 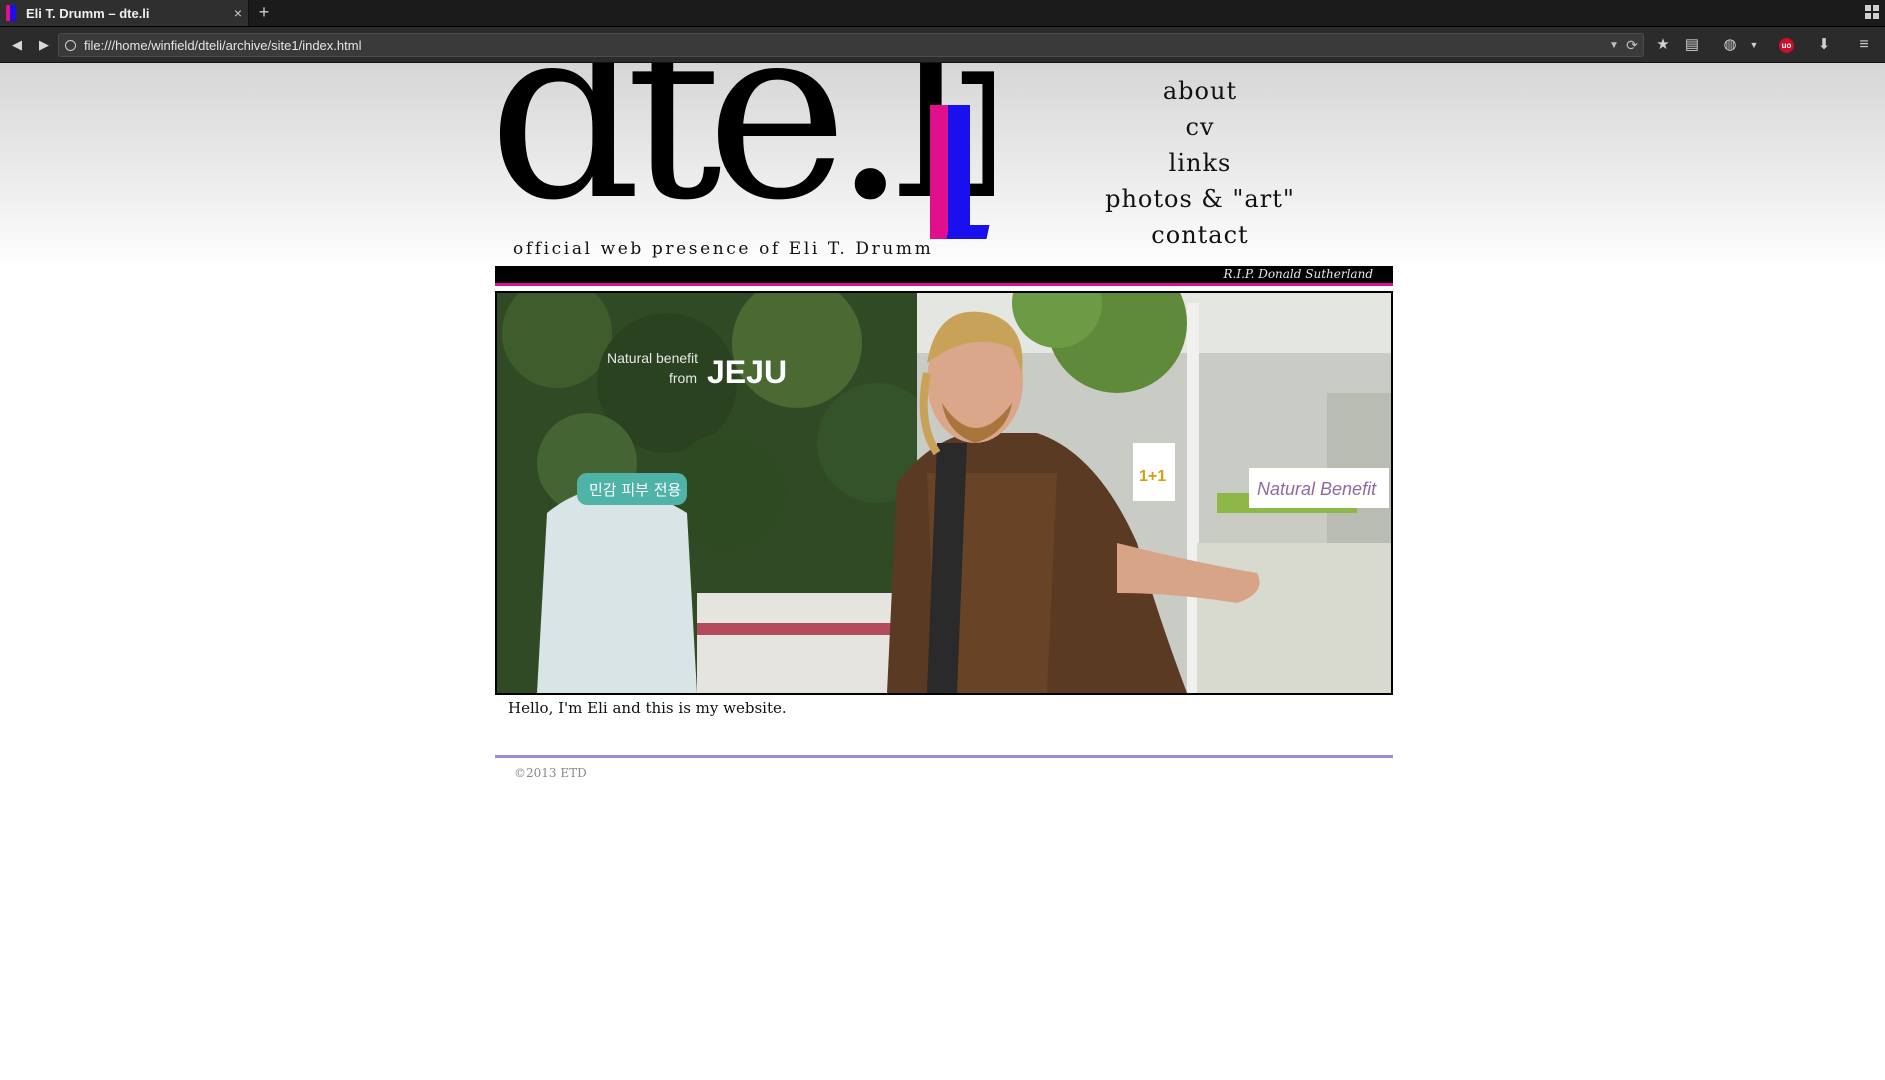 I want to click on logo-blue-bar, so click(x=959, y=172).